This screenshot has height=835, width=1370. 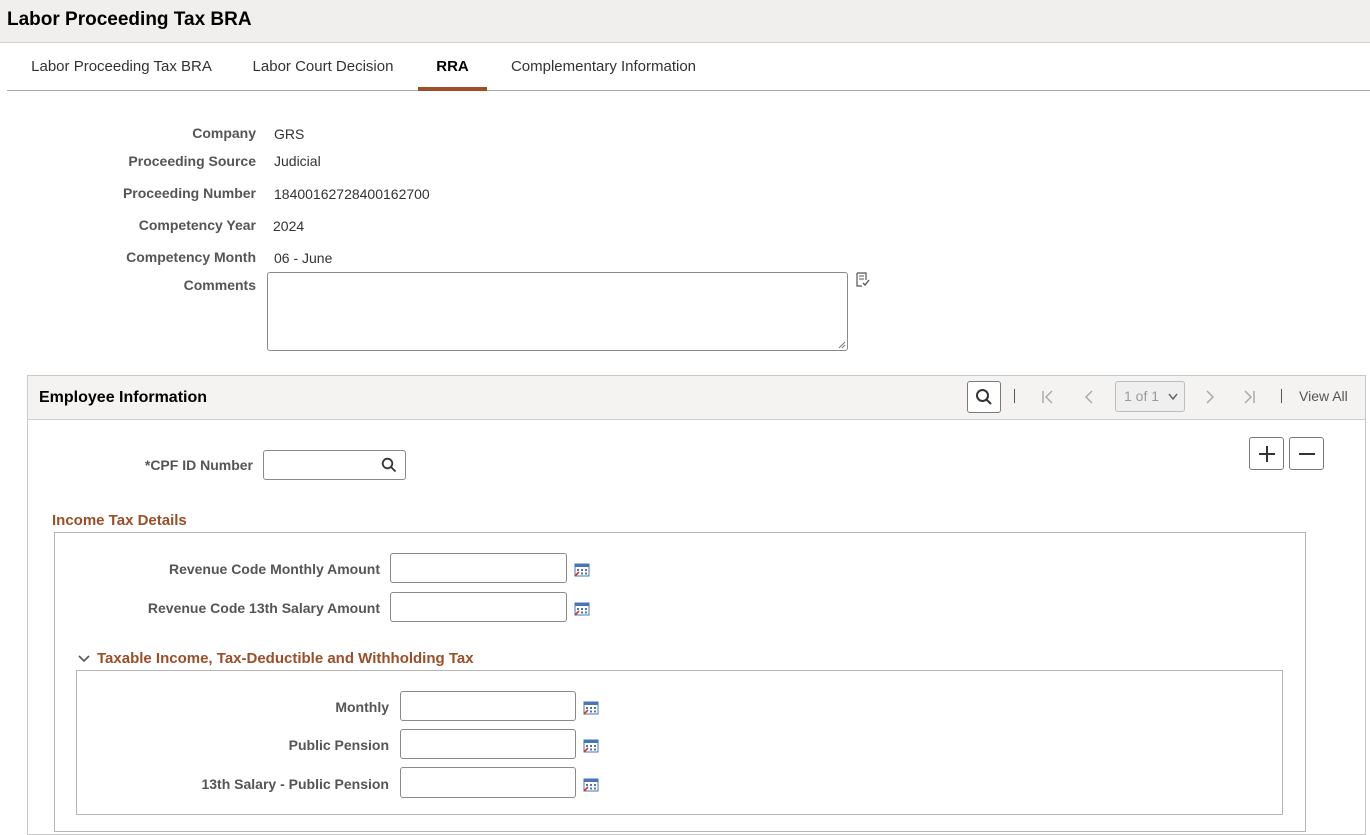 I want to click on competency-month-label: Competency Month, so click(x=191, y=257).